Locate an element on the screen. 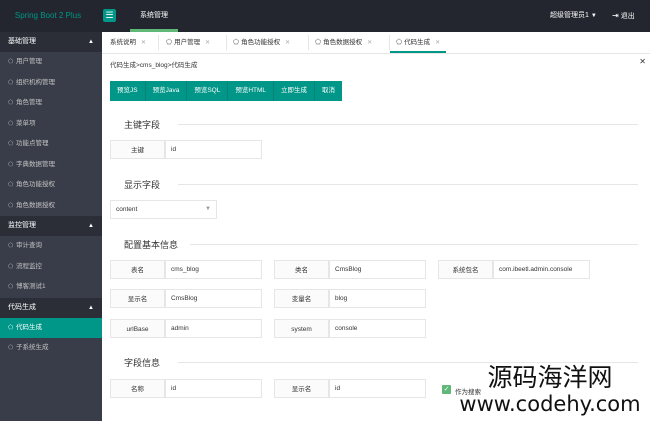 The image size is (650, 421). tab-role-data: ⬠ 角色数据授权 ✕ is located at coordinates (343, 42).